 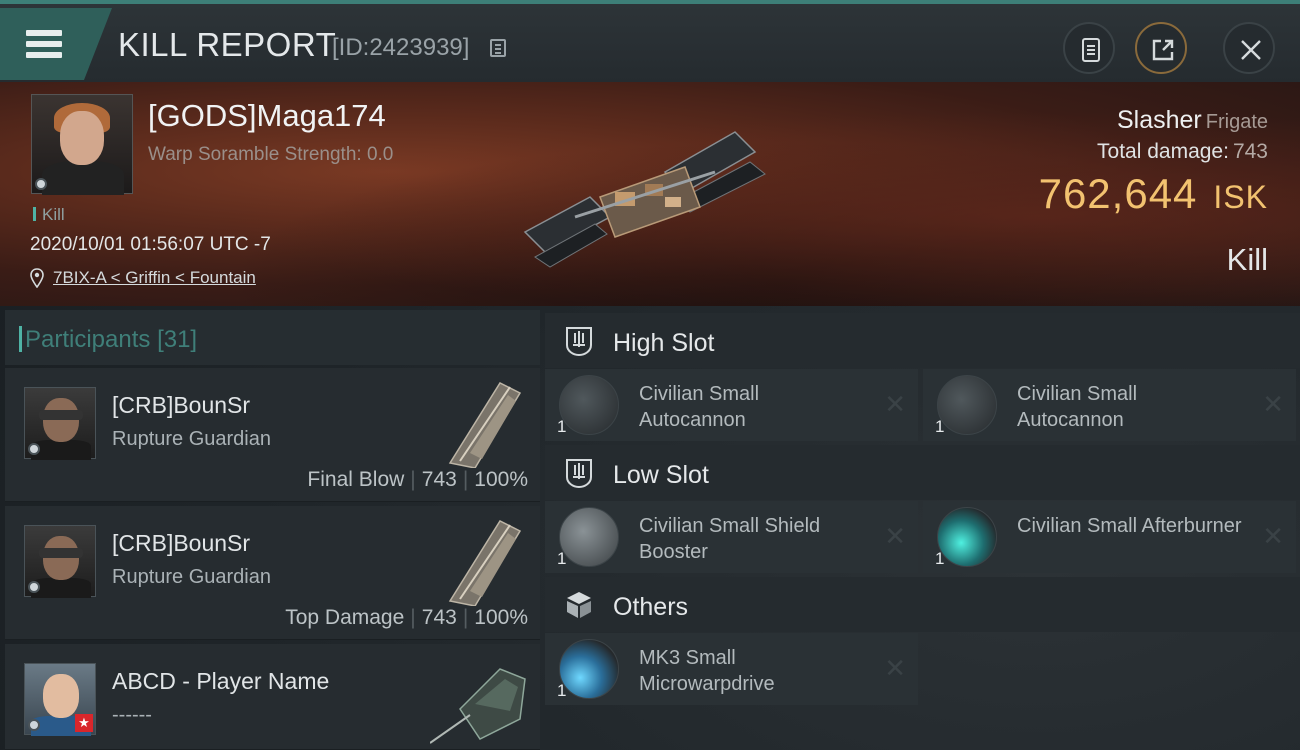 I want to click on module-name: MK3 Small Microwarpdrive, so click(x=707, y=671).